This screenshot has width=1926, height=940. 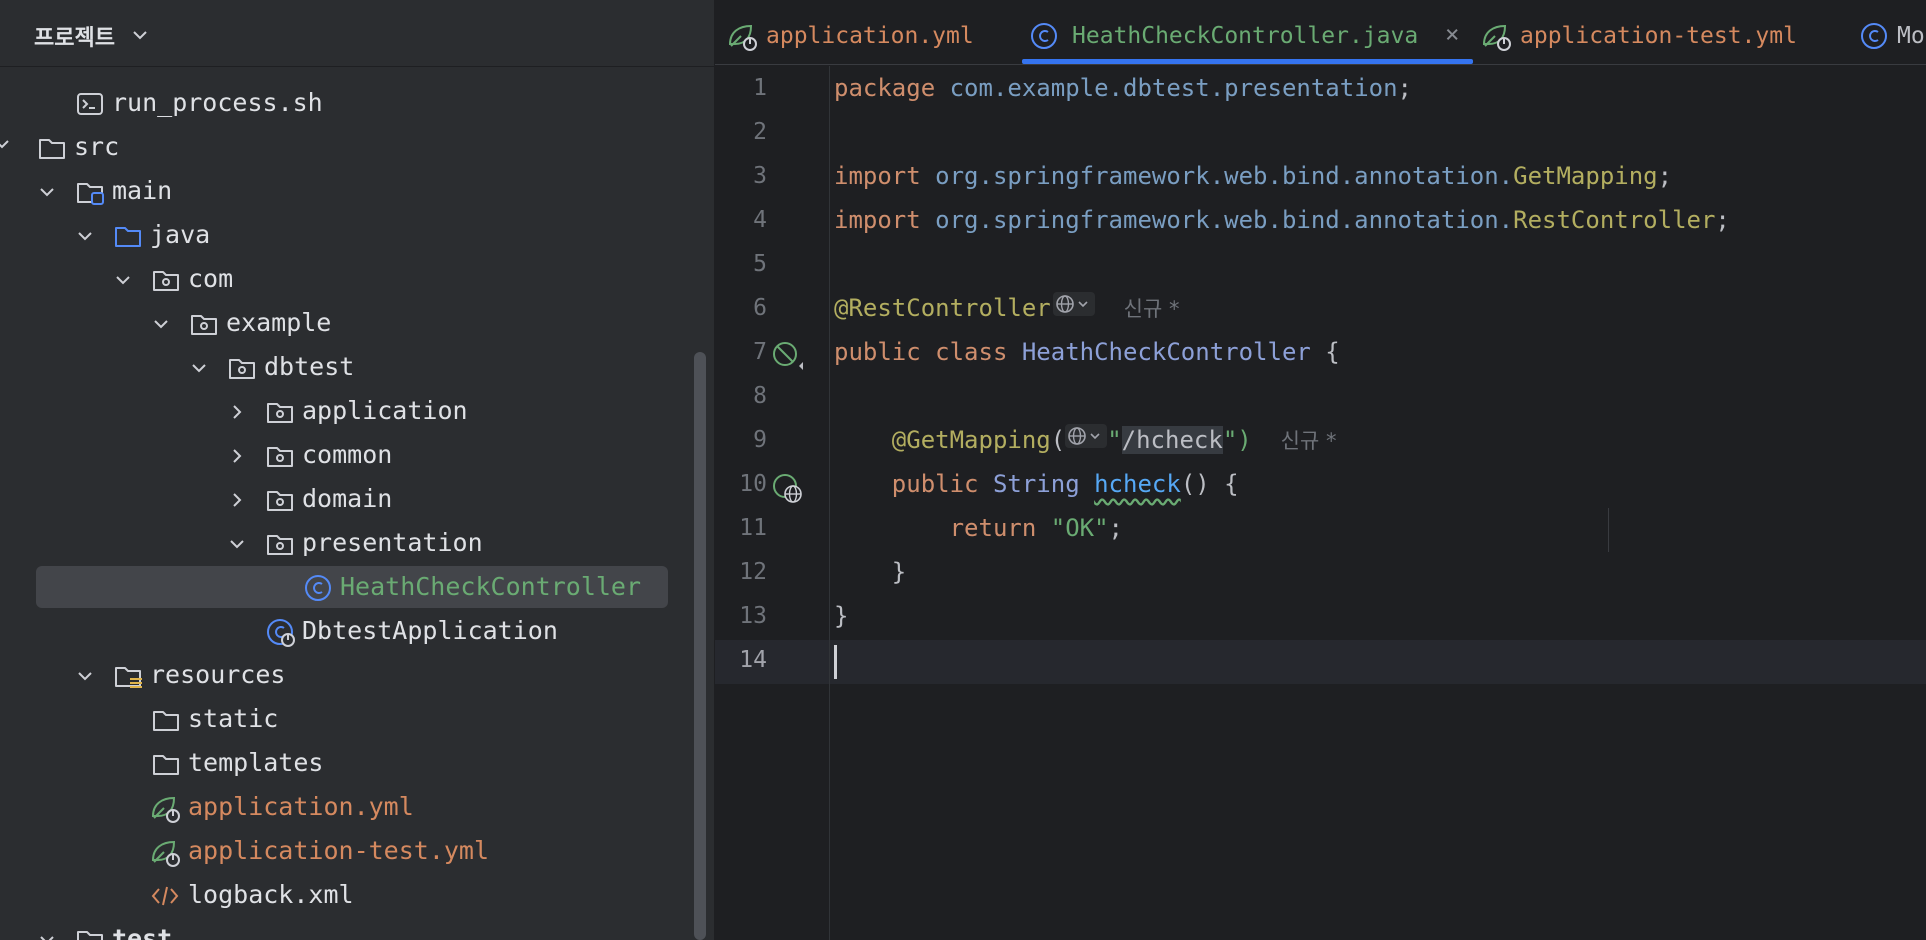 I want to click on tree-item-label: java, so click(x=180, y=234).